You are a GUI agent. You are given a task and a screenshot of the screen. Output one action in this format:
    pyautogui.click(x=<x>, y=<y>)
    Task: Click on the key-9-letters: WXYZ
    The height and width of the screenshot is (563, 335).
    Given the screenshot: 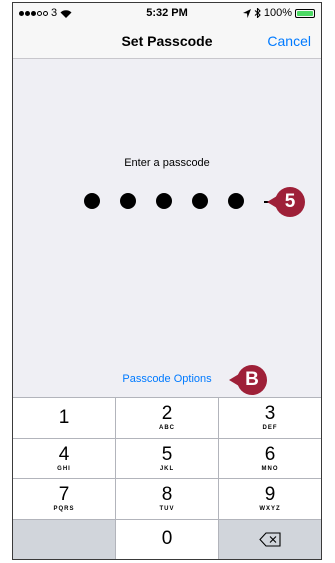 What is the action you would take?
    pyautogui.click(x=270, y=509)
    